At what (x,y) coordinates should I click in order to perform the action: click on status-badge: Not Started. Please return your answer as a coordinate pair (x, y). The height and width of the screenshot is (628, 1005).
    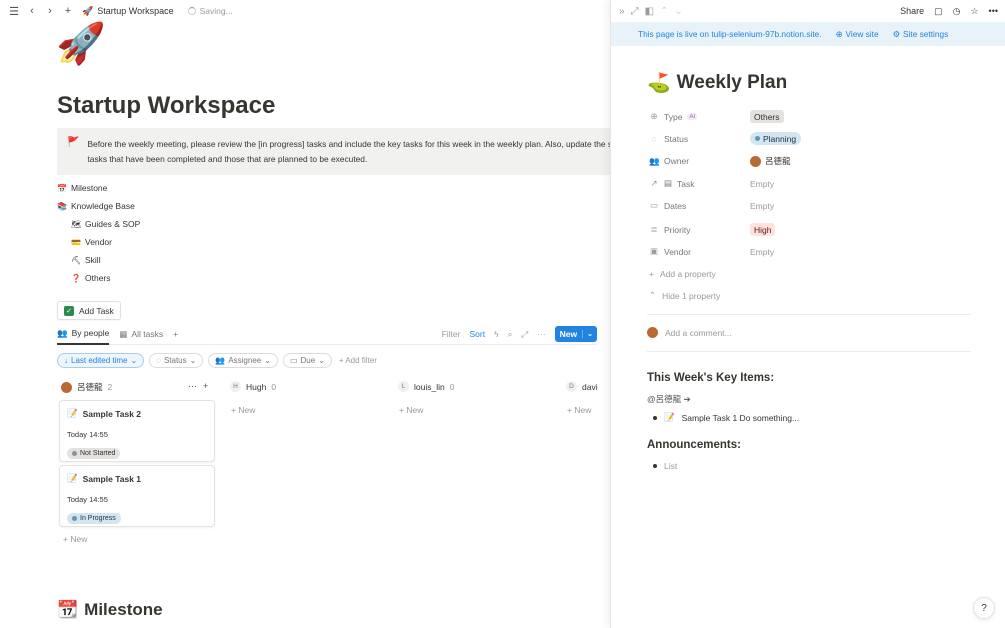
    Looking at the image, I should click on (94, 453).